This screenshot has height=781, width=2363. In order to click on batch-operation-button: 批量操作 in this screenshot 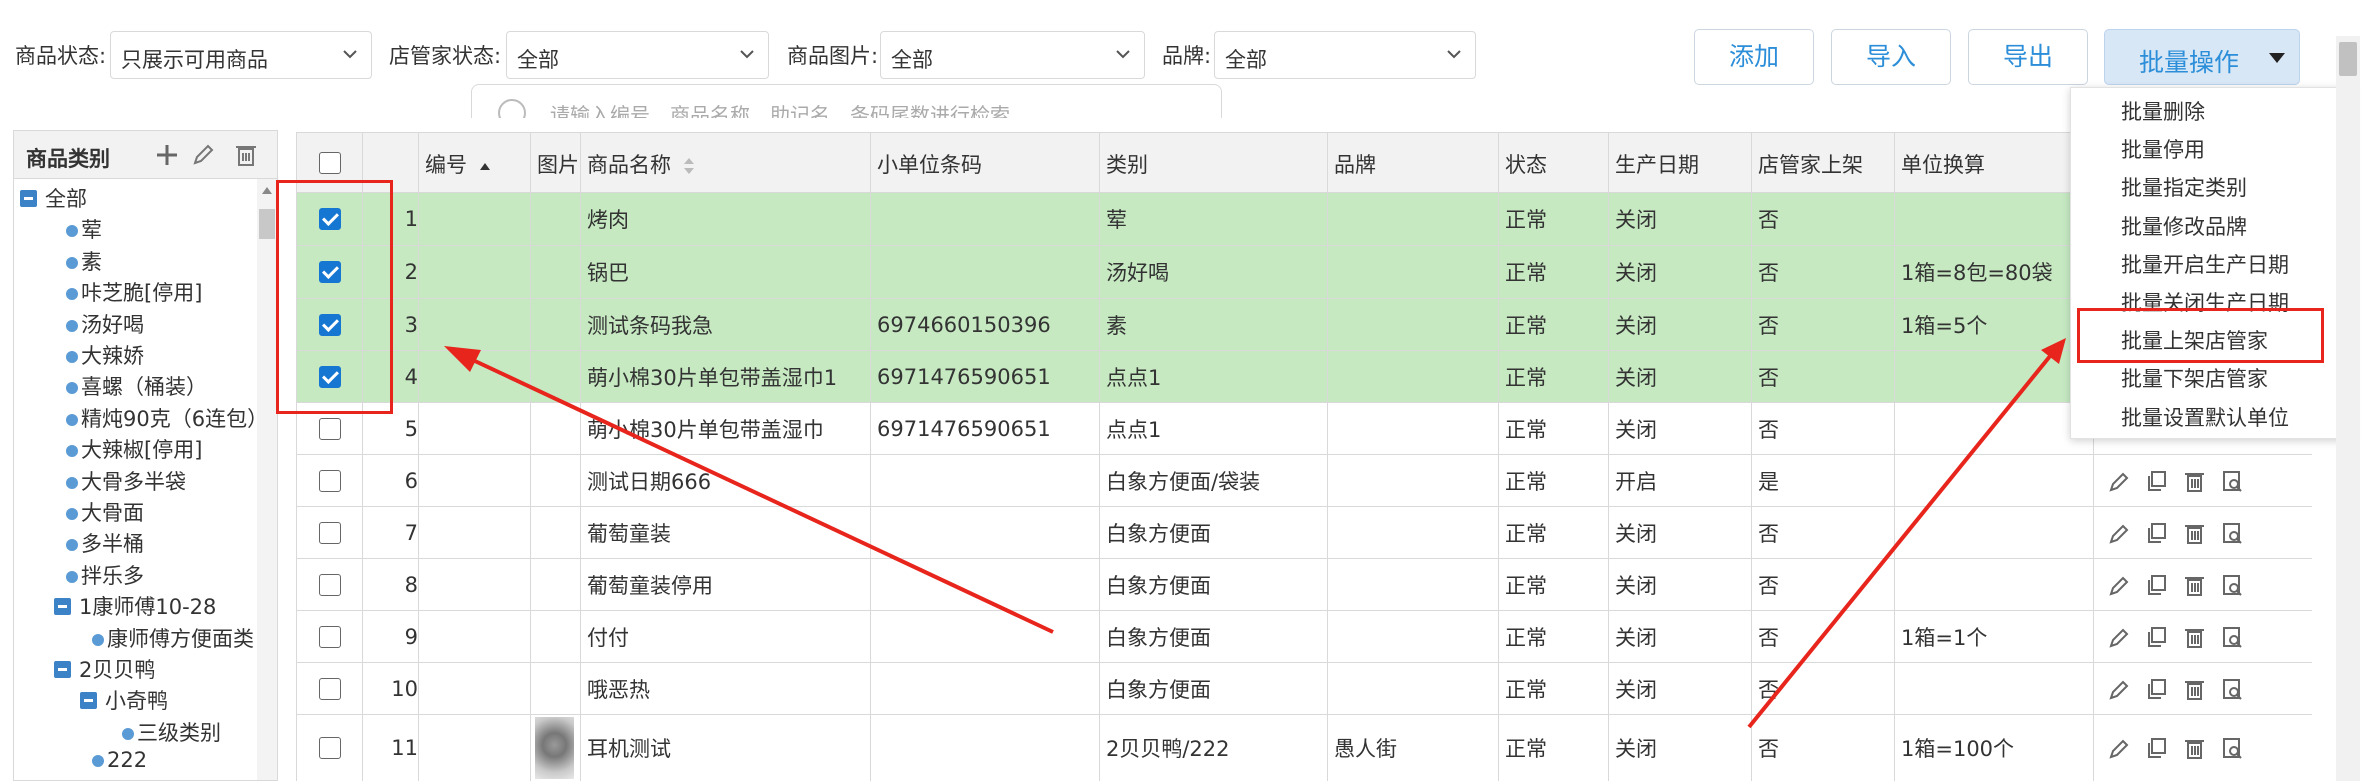, I will do `click(2202, 57)`.